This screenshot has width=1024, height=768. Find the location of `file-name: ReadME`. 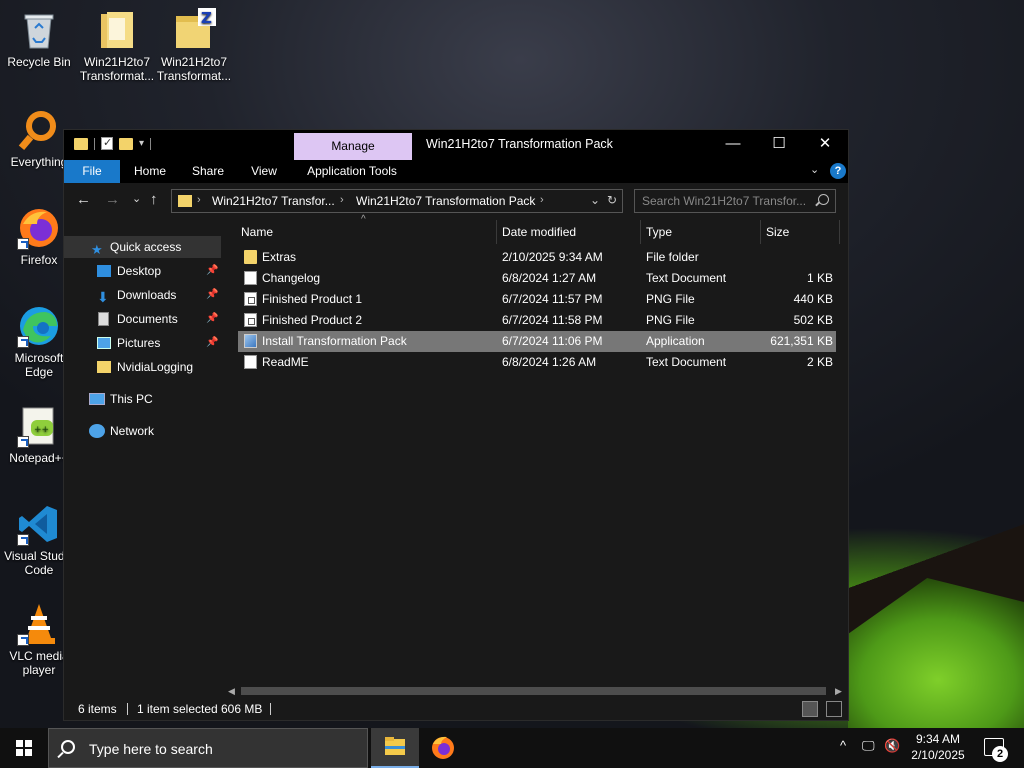

file-name: ReadME is located at coordinates (285, 362).